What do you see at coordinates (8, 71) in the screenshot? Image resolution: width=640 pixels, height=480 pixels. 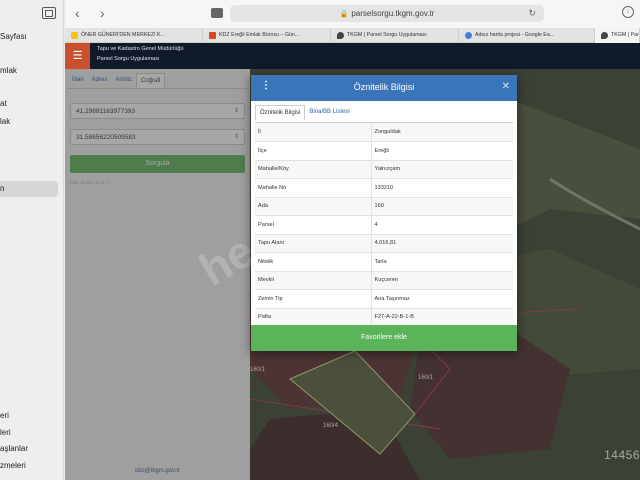 I see `sidebar-item: mlak` at bounding box center [8, 71].